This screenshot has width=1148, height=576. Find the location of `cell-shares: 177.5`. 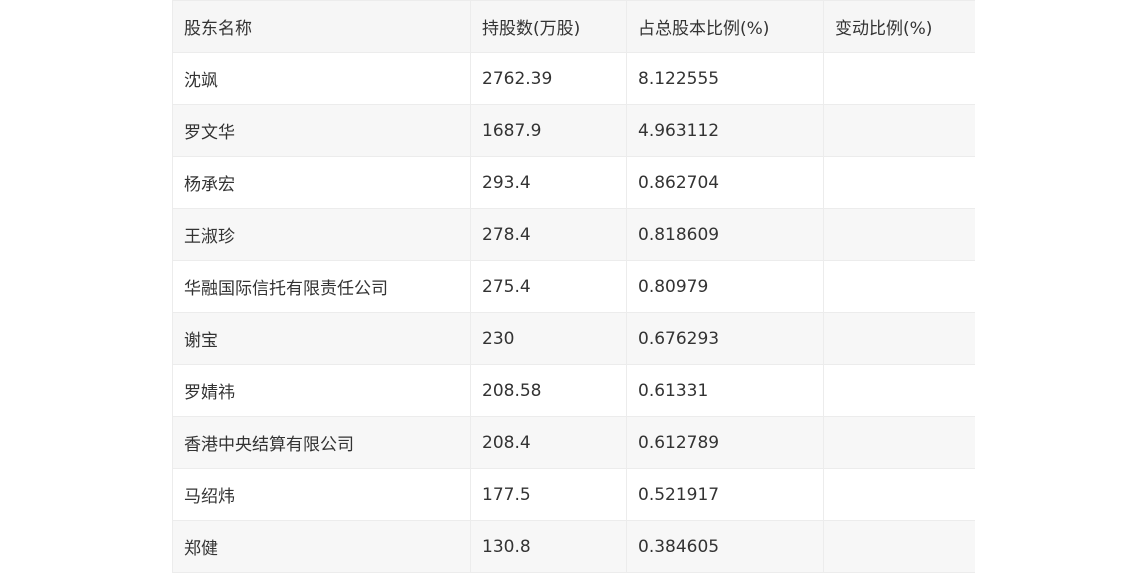

cell-shares: 177.5 is located at coordinates (548, 494).